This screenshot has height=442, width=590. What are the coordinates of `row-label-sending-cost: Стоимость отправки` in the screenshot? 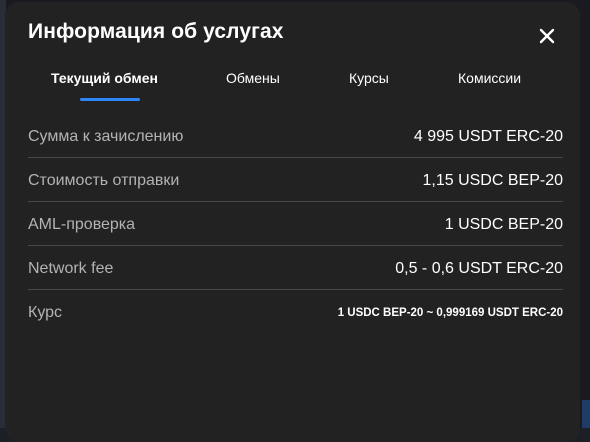 It's located at (104, 180).